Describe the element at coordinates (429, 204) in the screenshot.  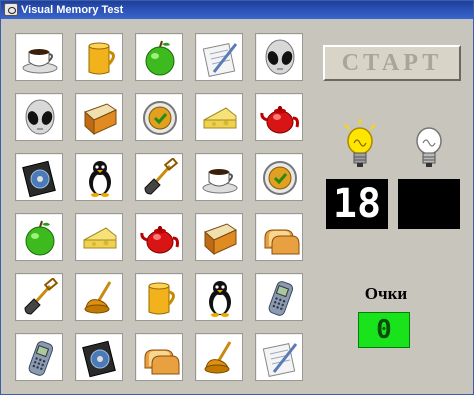
I see `second-counter` at that location.